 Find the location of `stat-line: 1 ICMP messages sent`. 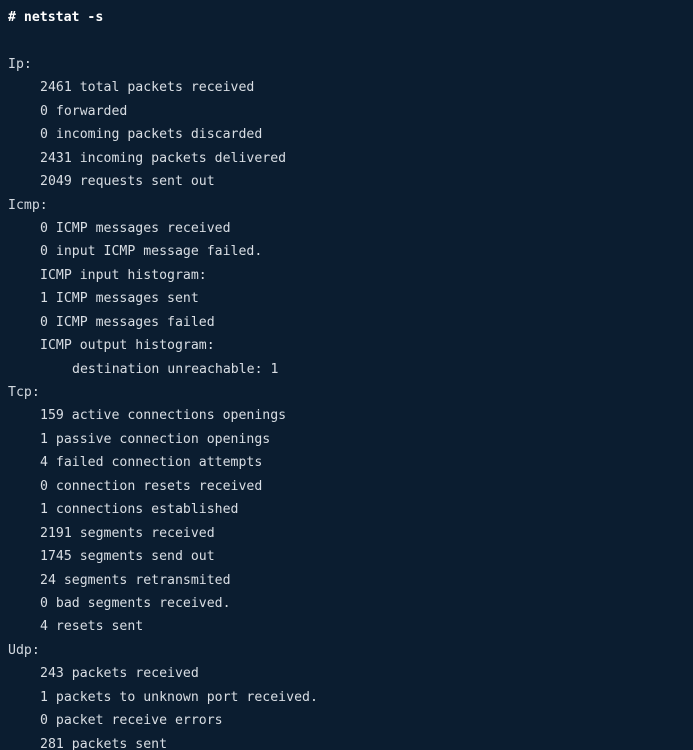

stat-line: 1 ICMP messages sent is located at coordinates (119, 299).